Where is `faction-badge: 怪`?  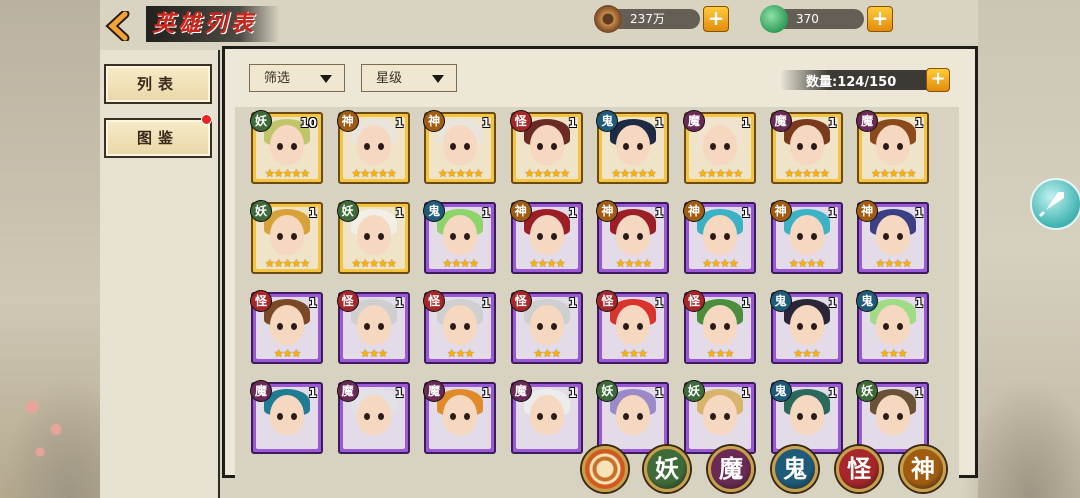
faction-badge: 怪 is located at coordinates (520, 301).